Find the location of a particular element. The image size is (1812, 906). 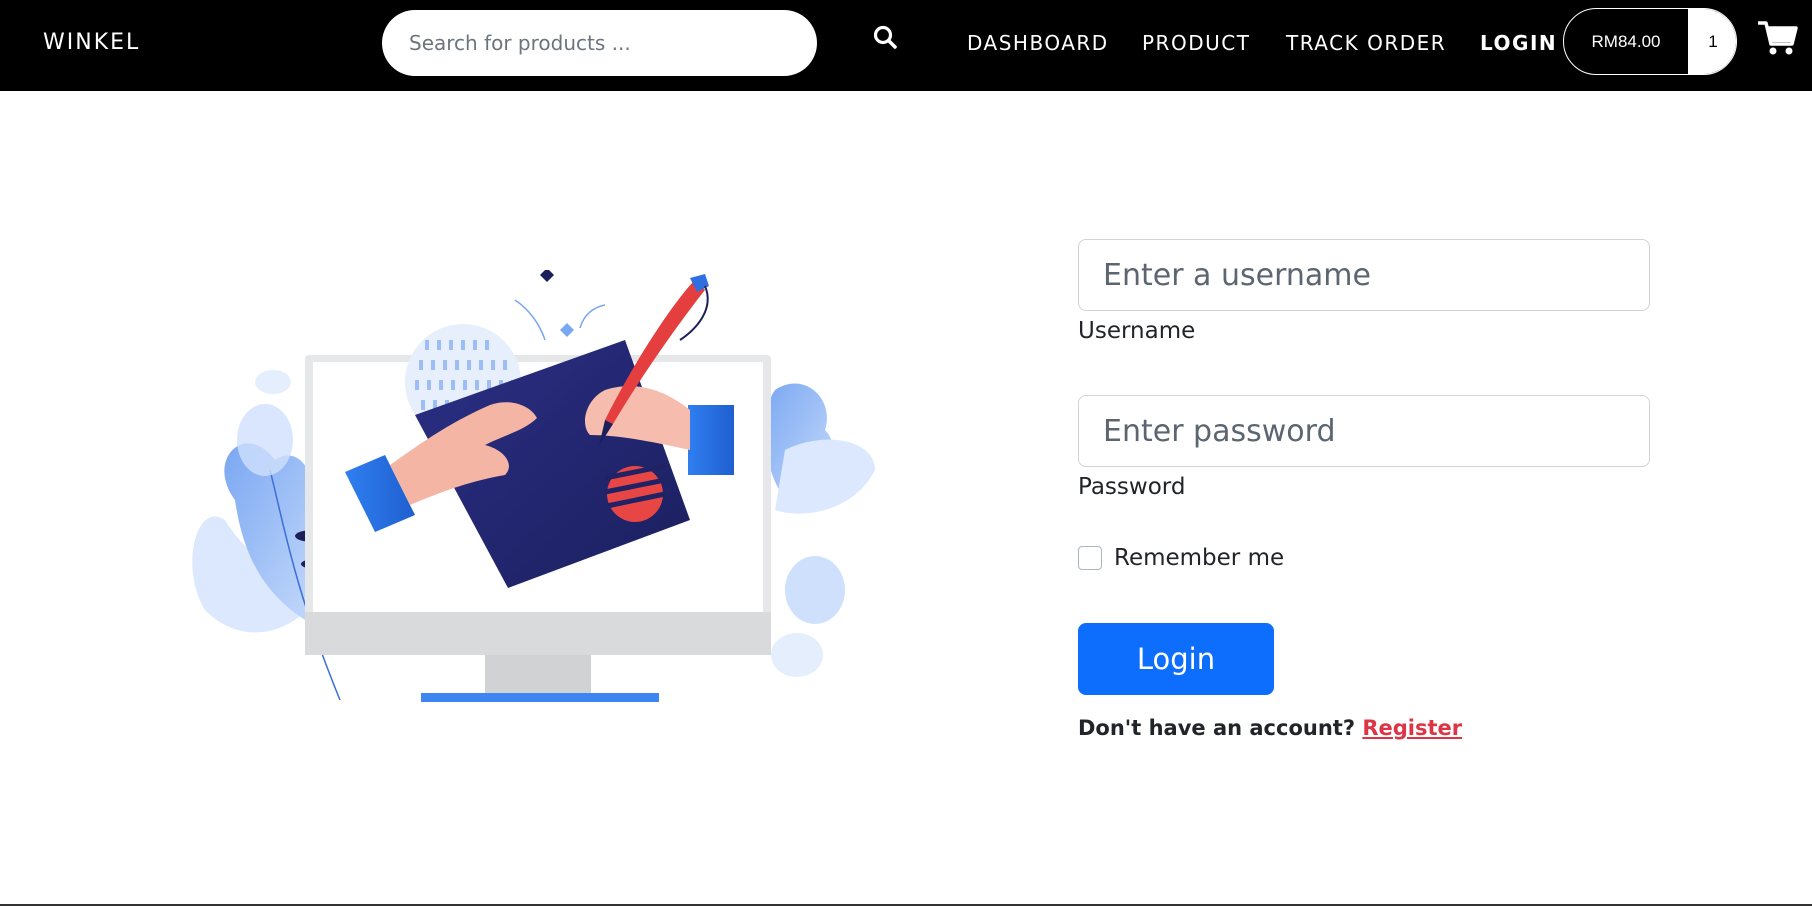

nav-link-login: LOGIN is located at coordinates (1518, 43).